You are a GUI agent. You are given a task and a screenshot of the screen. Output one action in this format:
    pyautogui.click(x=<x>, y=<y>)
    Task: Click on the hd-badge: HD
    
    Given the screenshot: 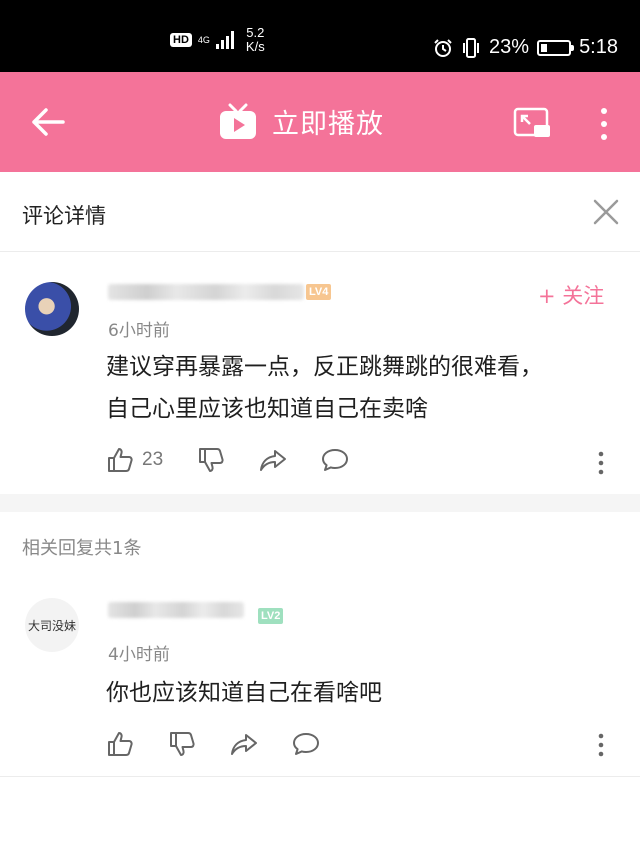 What is the action you would take?
    pyautogui.click(x=181, y=40)
    